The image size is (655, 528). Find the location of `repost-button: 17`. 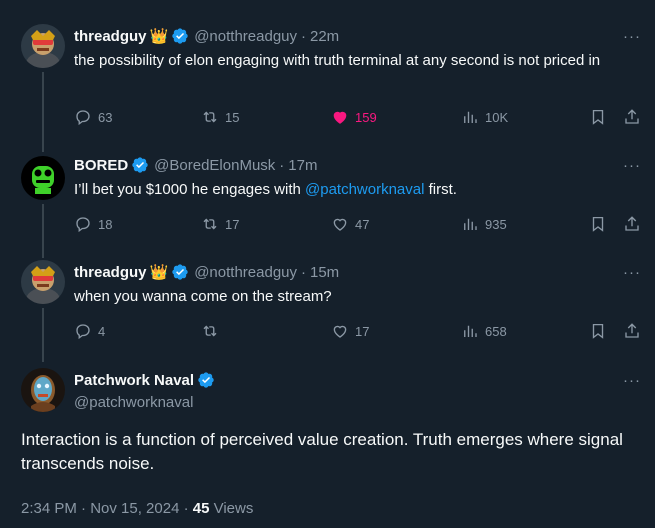

repost-button: 17 is located at coordinates (220, 224).